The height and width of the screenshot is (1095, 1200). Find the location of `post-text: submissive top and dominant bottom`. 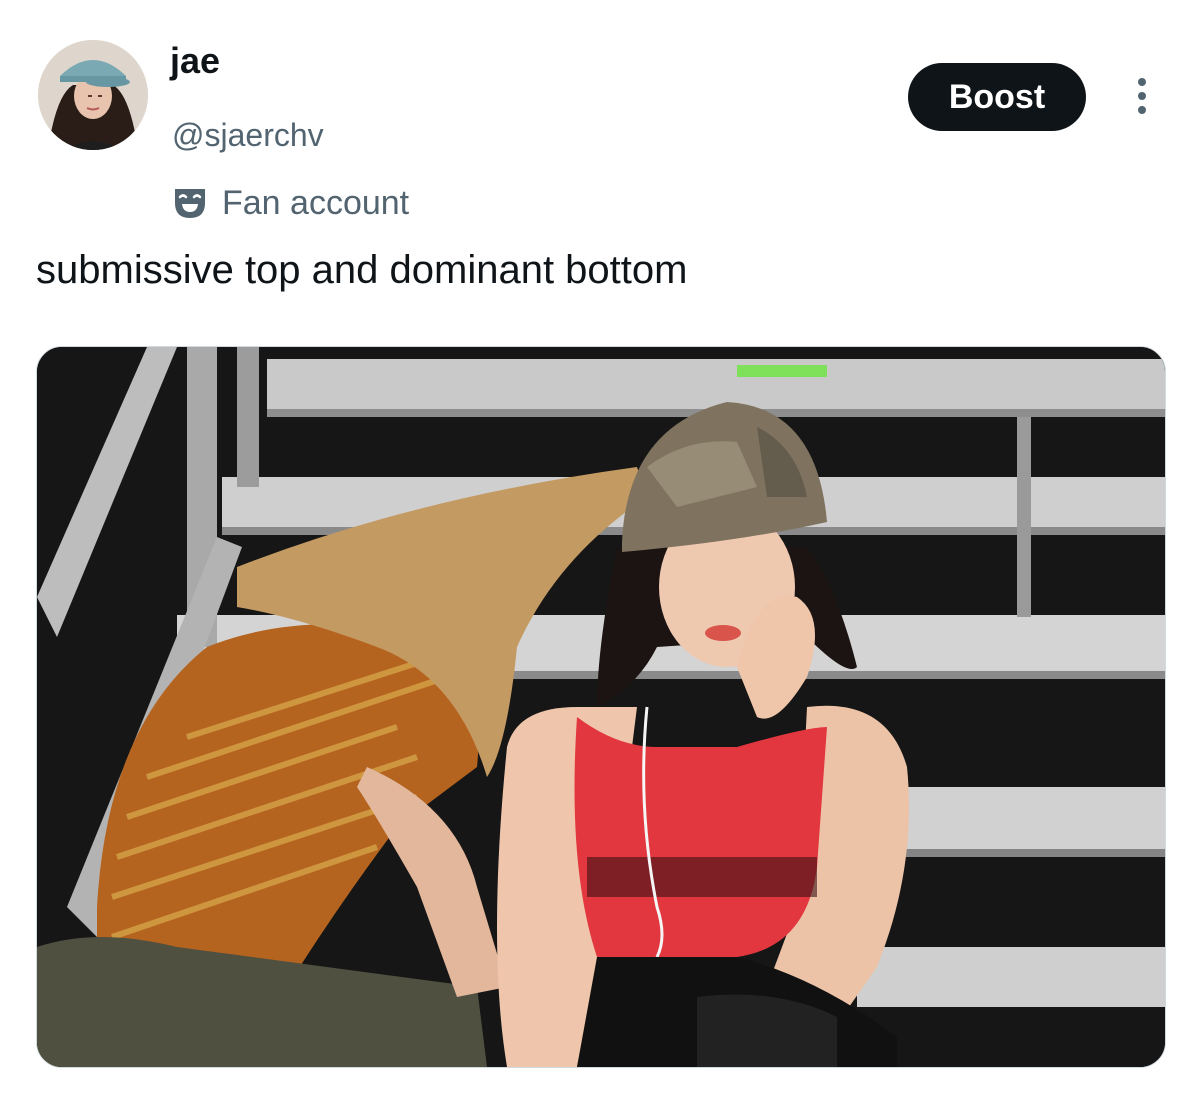

post-text: submissive top and dominant bottom is located at coordinates (362, 270).